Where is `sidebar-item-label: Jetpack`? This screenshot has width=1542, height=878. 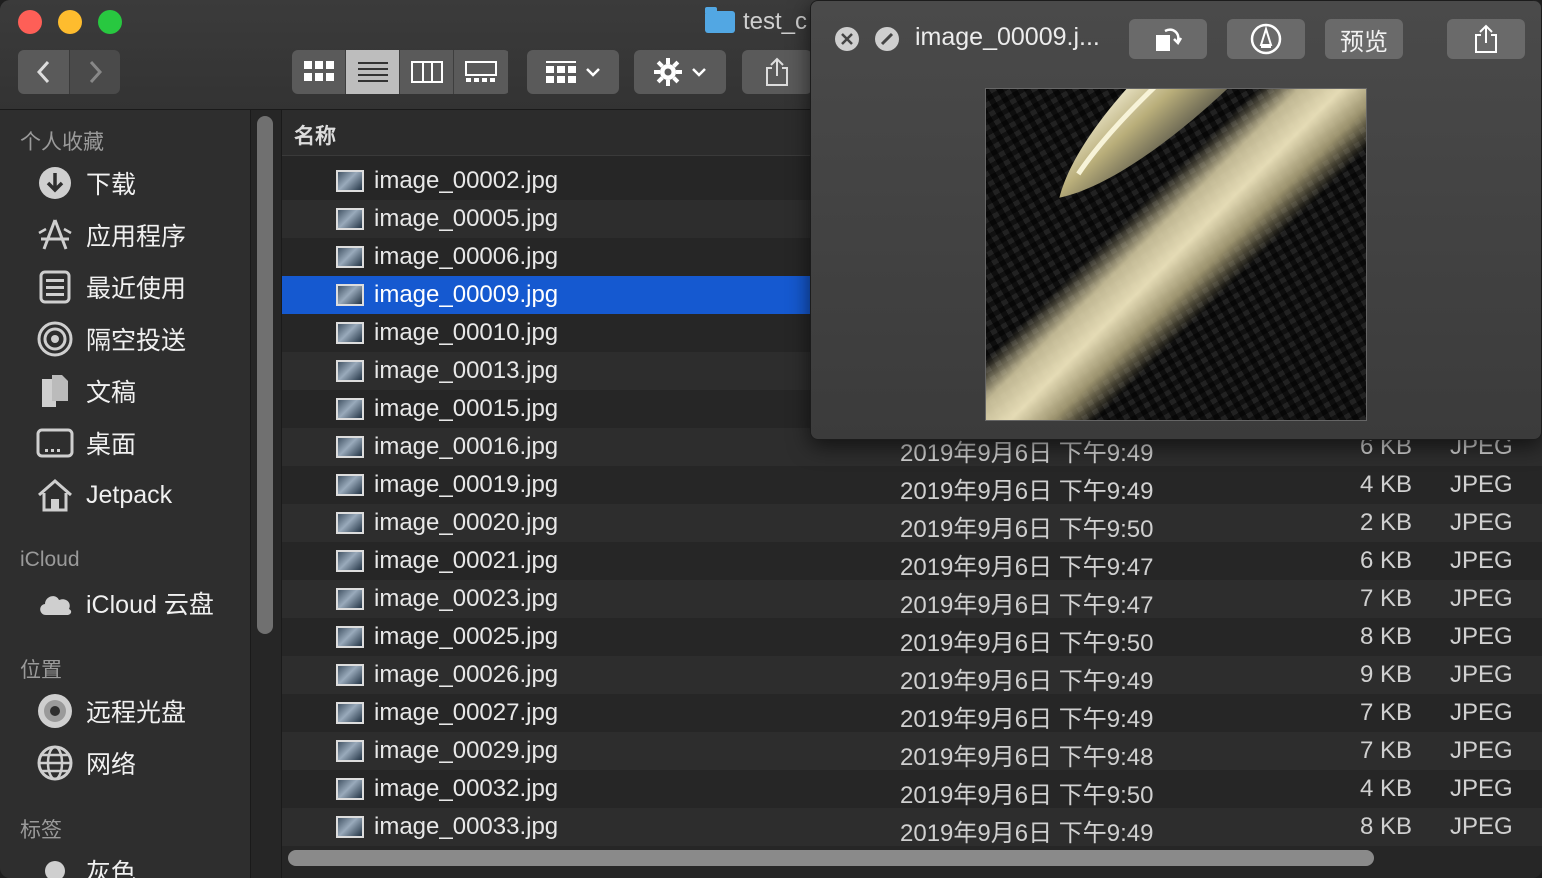 sidebar-item-label: Jetpack is located at coordinates (129, 494).